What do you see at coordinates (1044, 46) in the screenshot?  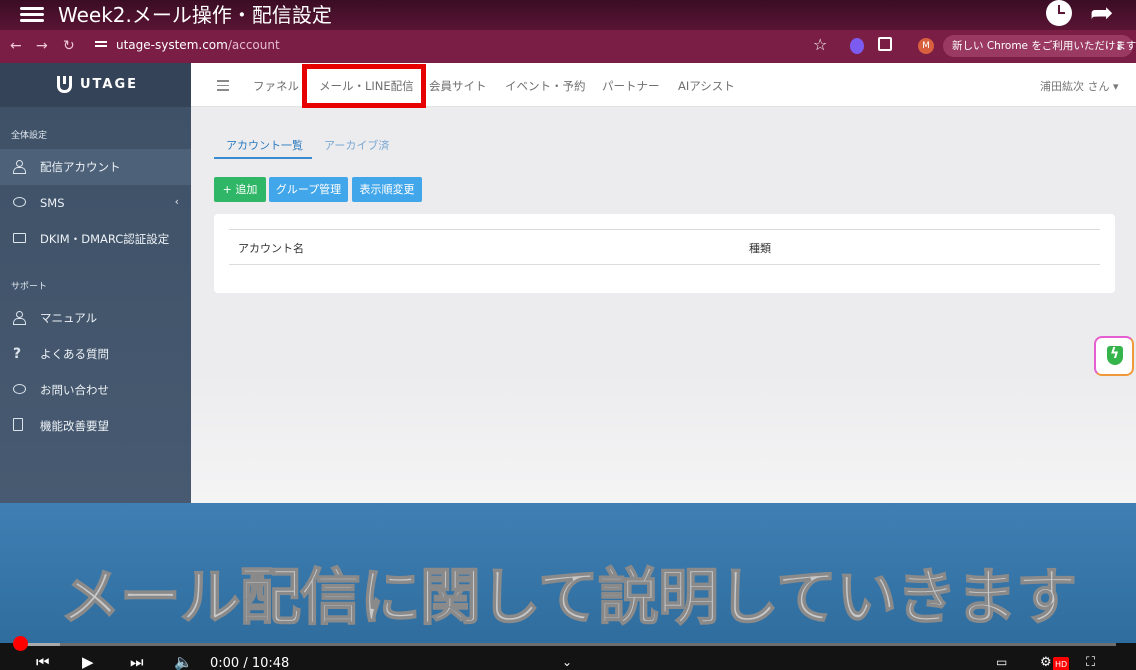 I see `update-message: 新しい Chrome をご利用いただけます` at bounding box center [1044, 46].